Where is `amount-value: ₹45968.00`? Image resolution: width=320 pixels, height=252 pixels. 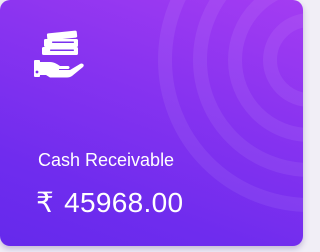 amount-value: ₹45968.00 is located at coordinates (109, 202).